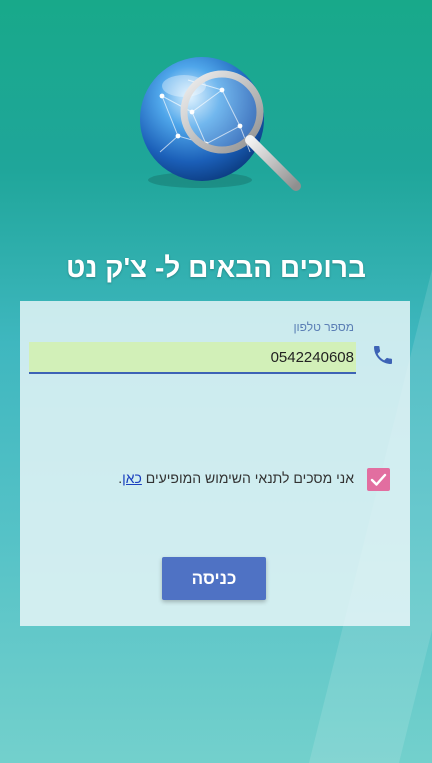  What do you see at coordinates (192, 358) in the screenshot?
I see `phone-input` at bounding box center [192, 358].